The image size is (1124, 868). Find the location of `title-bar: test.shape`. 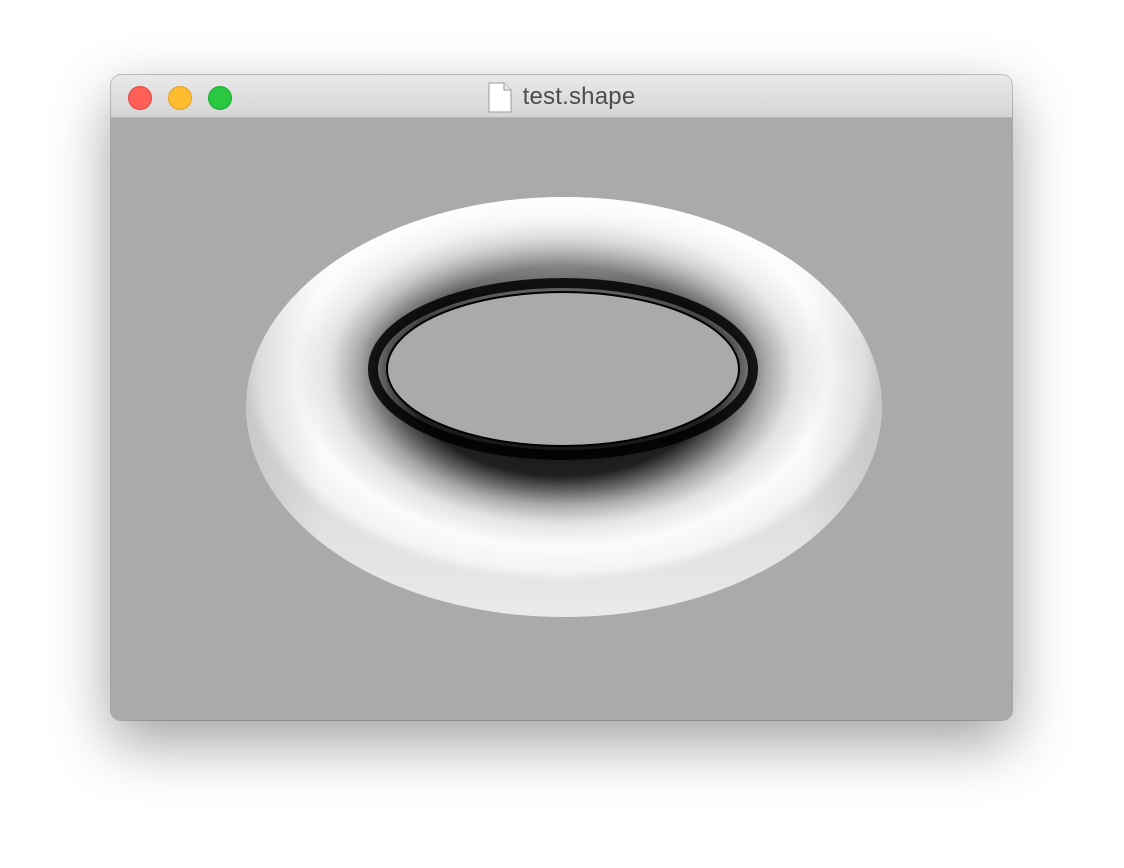

title-bar: test.shape is located at coordinates (561, 96).